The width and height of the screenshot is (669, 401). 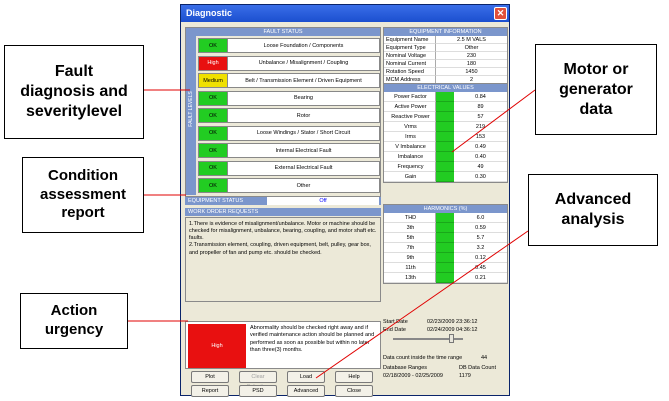 What do you see at coordinates (354, 377) in the screenshot?
I see `help-button: Help` at bounding box center [354, 377].